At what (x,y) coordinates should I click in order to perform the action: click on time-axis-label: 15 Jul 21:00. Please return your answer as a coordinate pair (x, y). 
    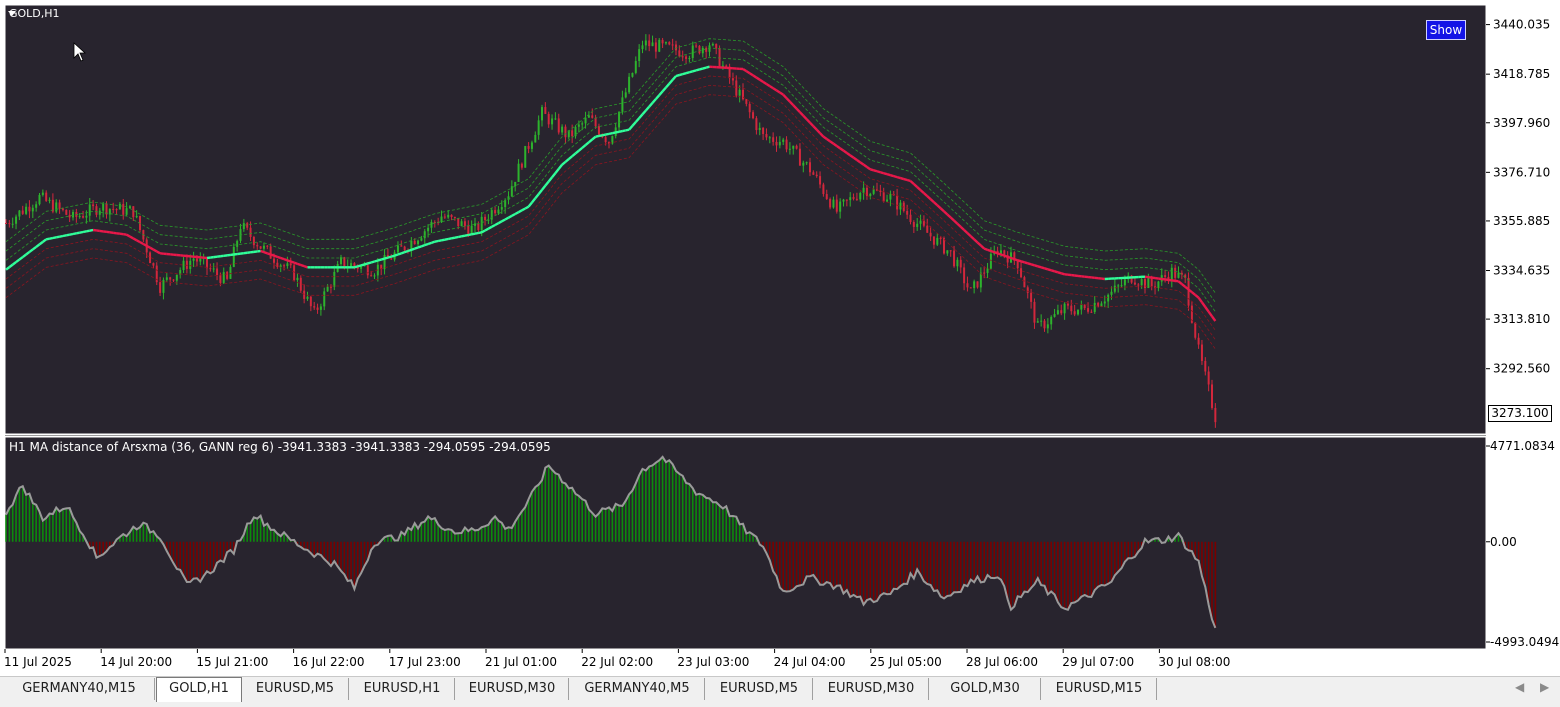
    Looking at the image, I should click on (232, 662).